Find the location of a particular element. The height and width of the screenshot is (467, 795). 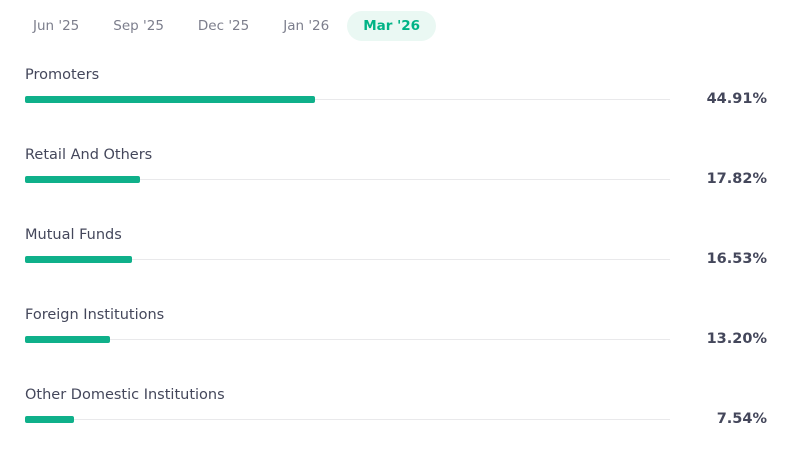

holding-value: 16.53% is located at coordinates (736, 259).